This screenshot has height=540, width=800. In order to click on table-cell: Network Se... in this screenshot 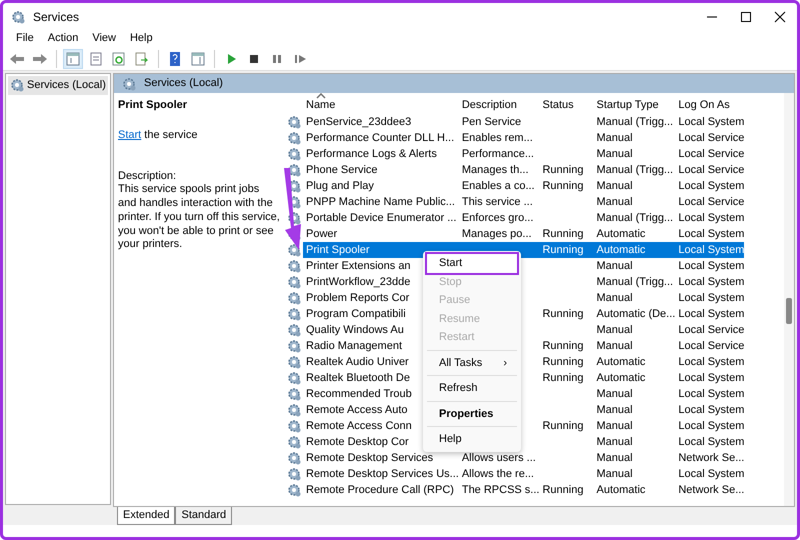, I will do `click(711, 490)`.